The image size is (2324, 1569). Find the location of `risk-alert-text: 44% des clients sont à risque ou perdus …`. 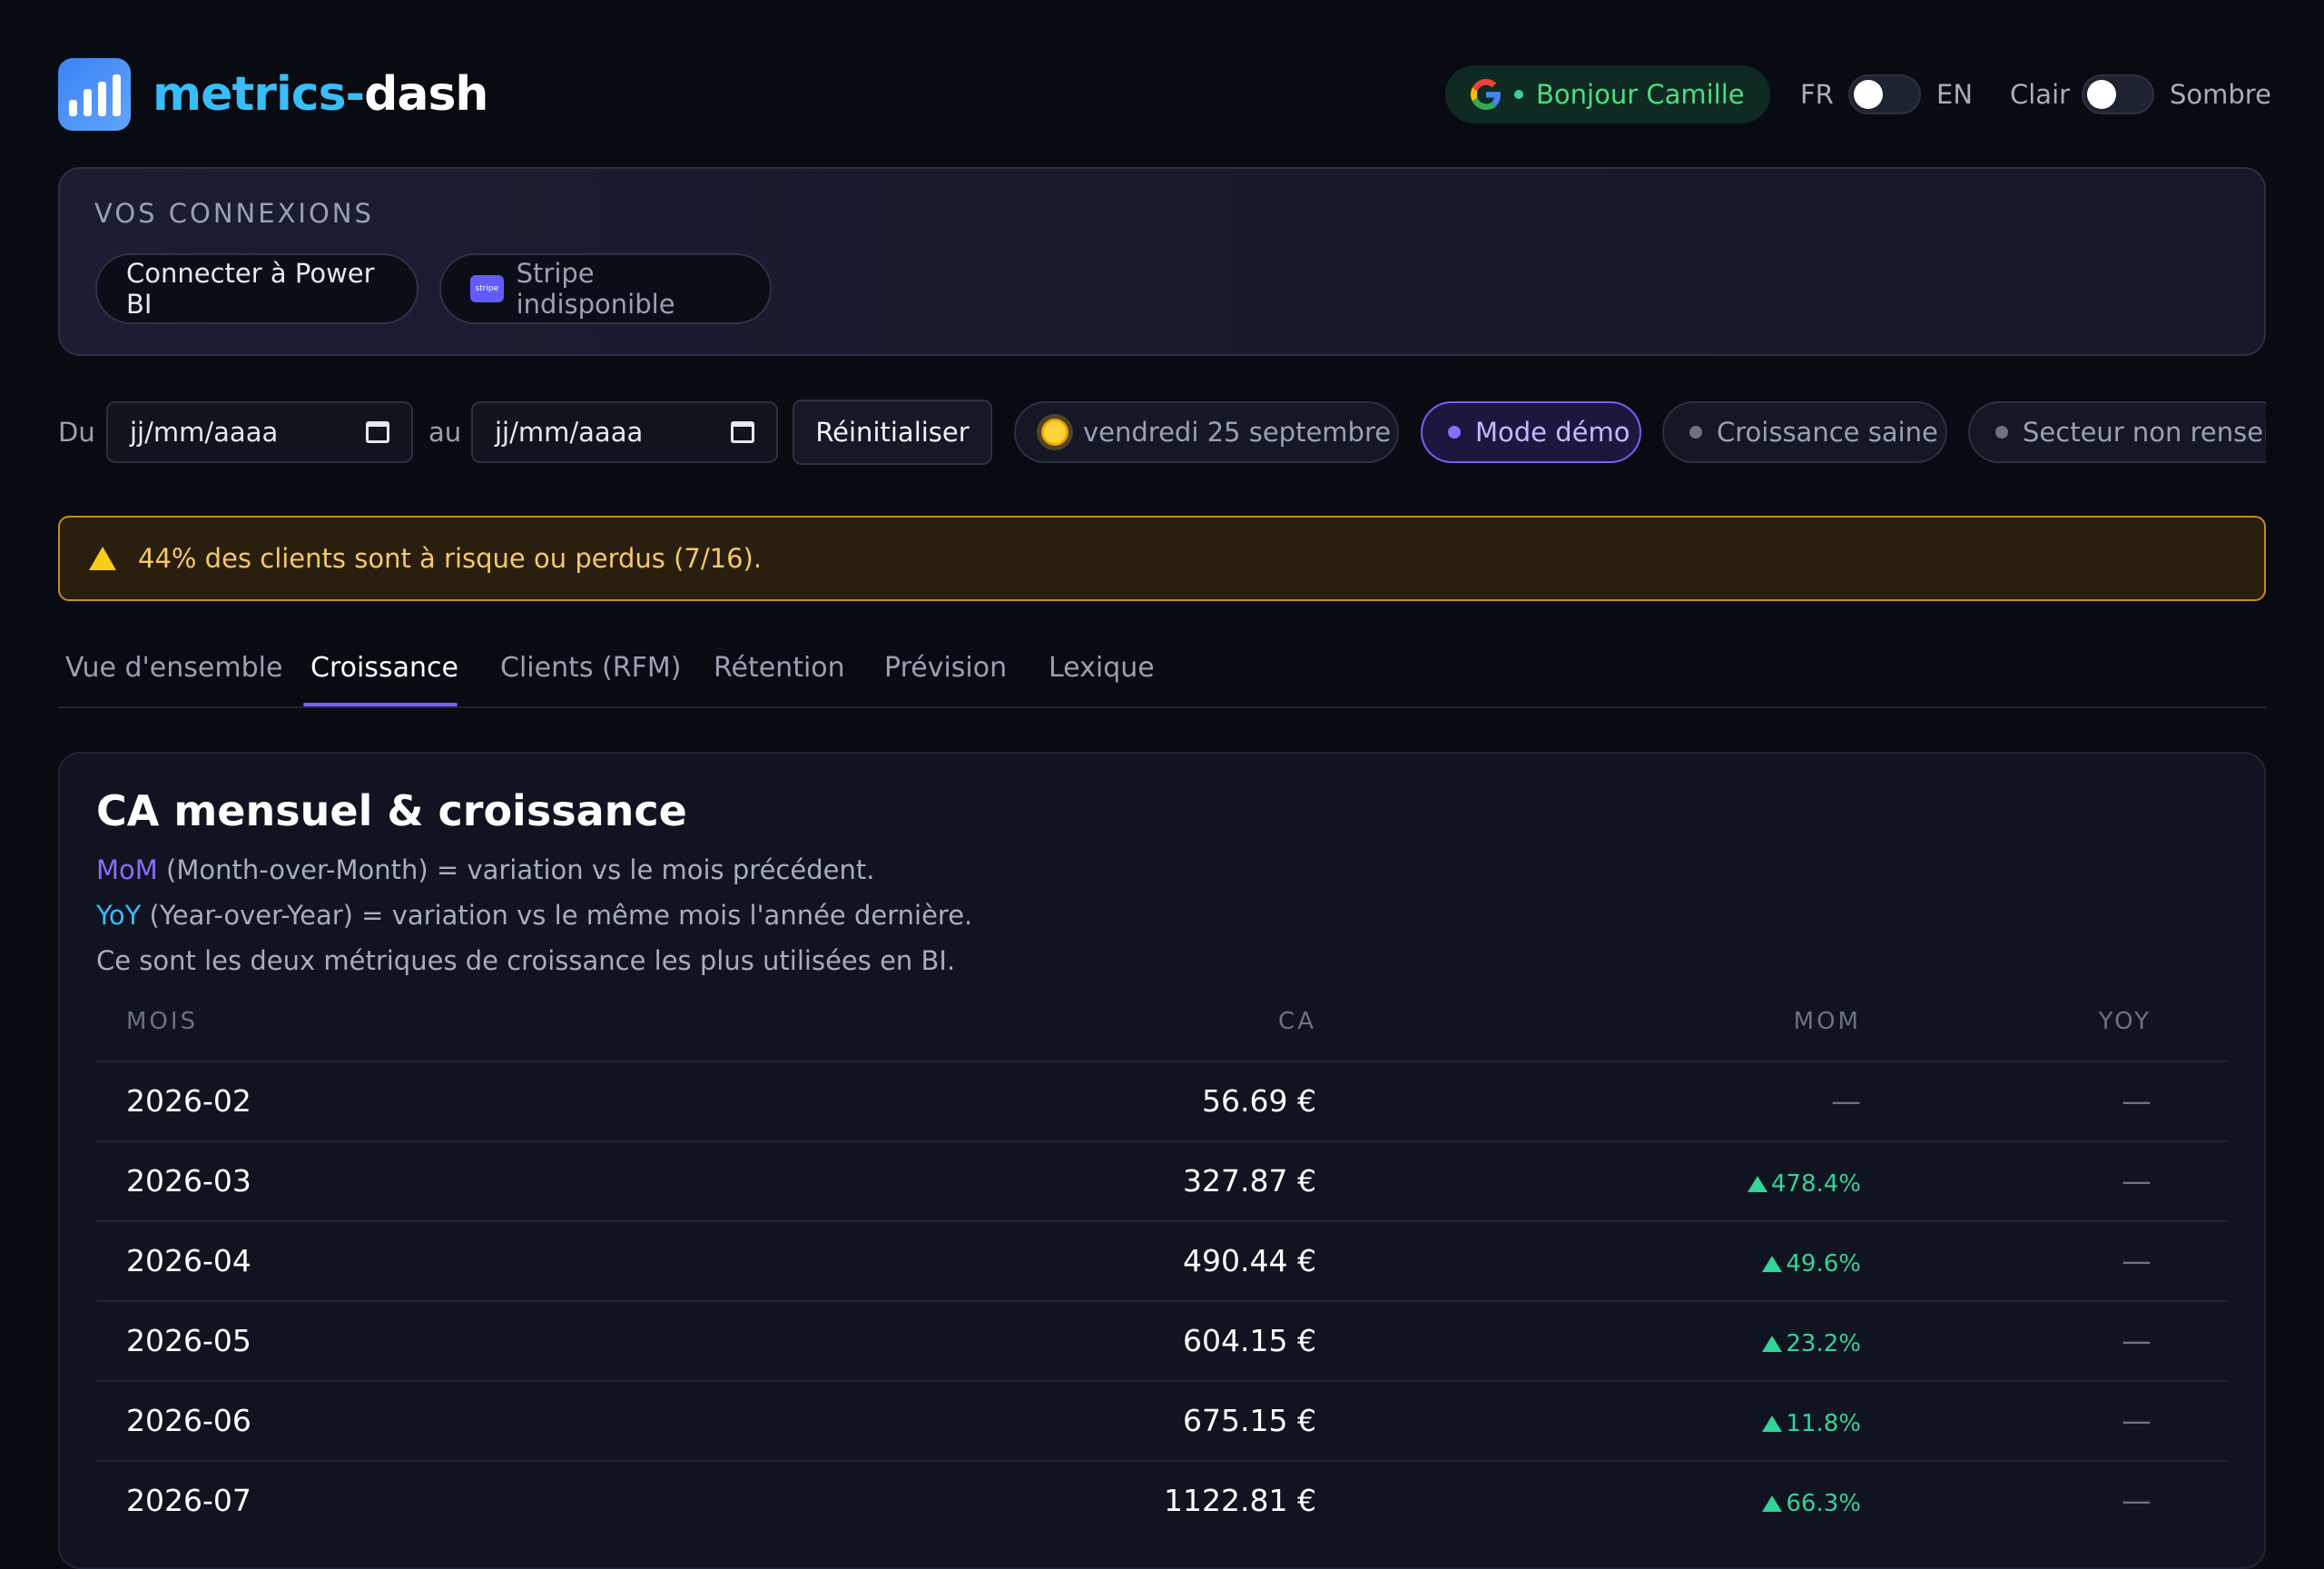

risk-alert-text: 44% des clients sont à risque ou perdus … is located at coordinates (450, 558).